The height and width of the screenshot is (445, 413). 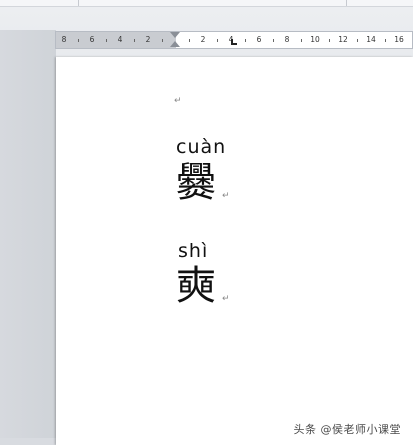 I want to click on ribbon-edge, so click(x=206, y=3).